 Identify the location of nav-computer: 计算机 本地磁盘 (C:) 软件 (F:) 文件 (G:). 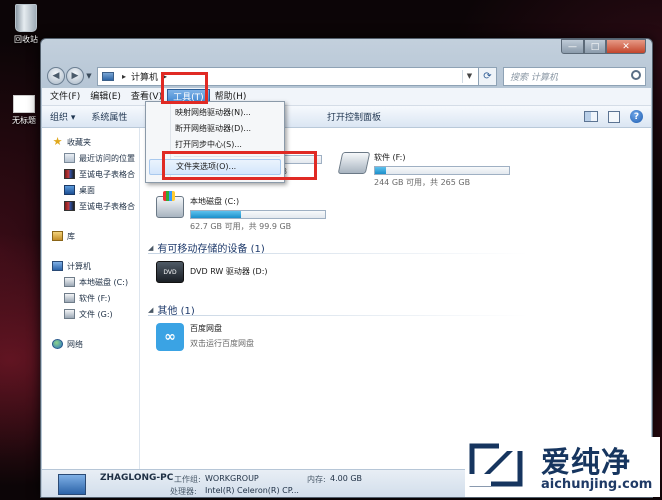
(90, 290).